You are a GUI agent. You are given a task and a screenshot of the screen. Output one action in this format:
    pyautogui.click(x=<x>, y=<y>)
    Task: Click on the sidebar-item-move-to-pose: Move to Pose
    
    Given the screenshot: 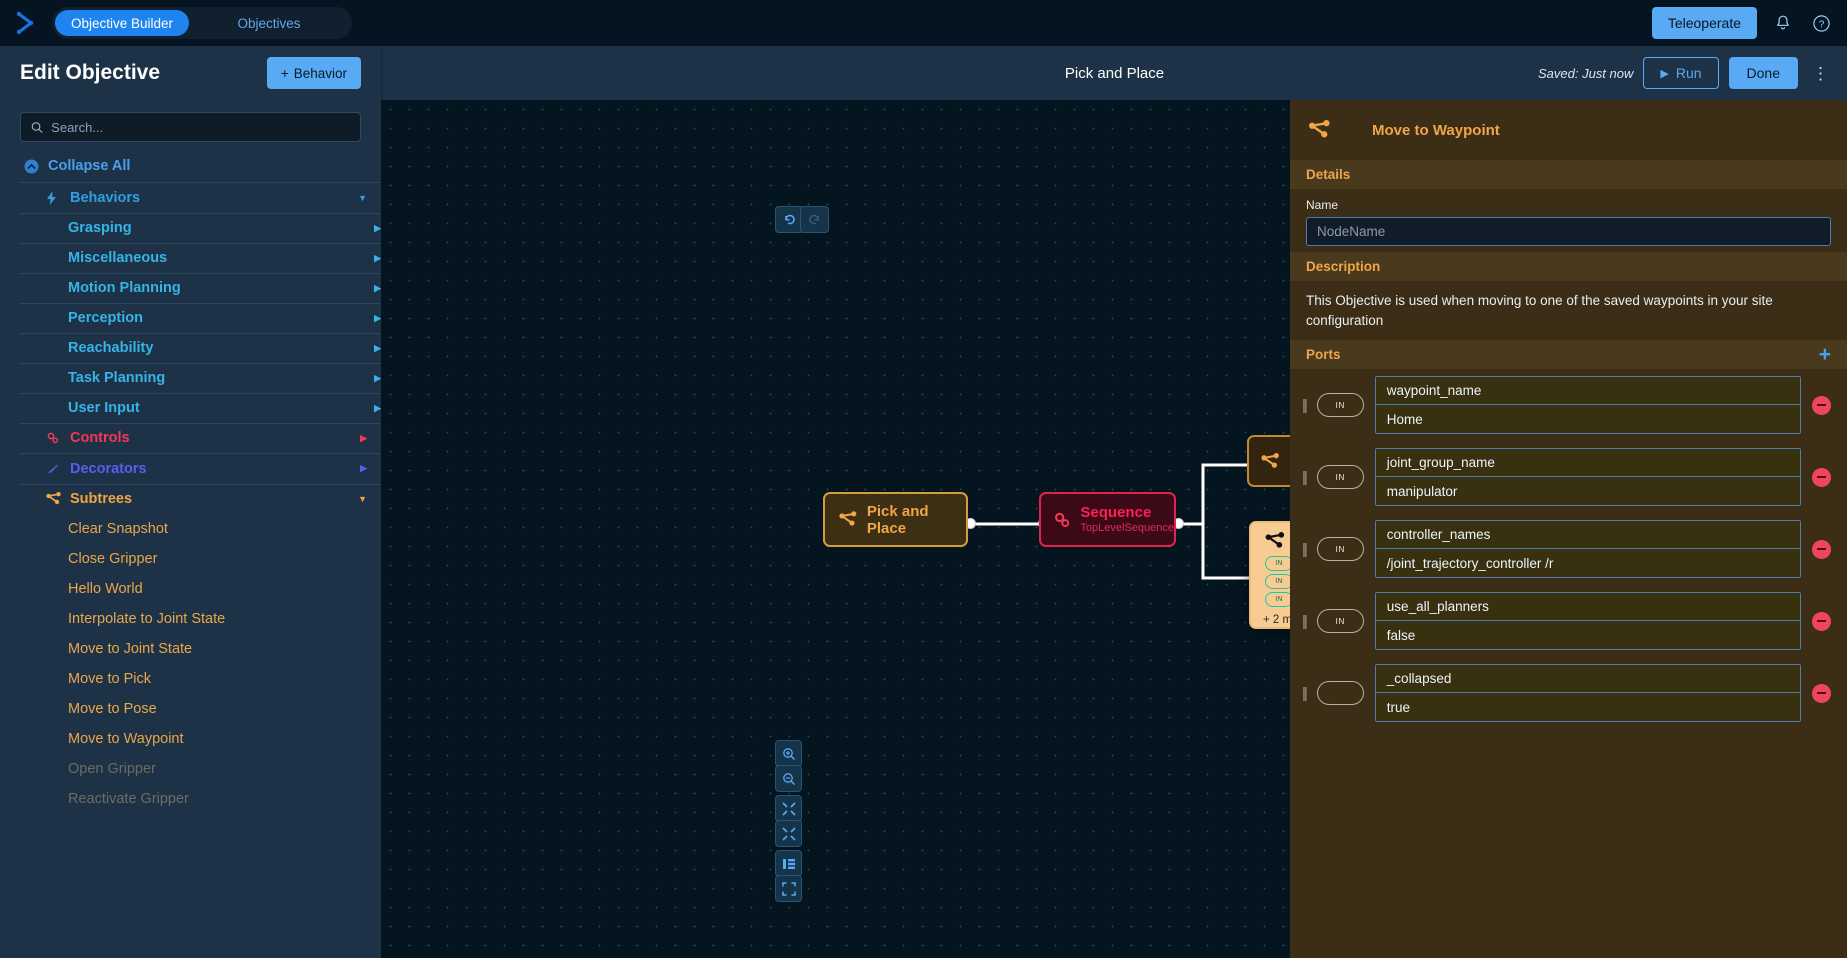 What is the action you would take?
    pyautogui.click(x=200, y=709)
    